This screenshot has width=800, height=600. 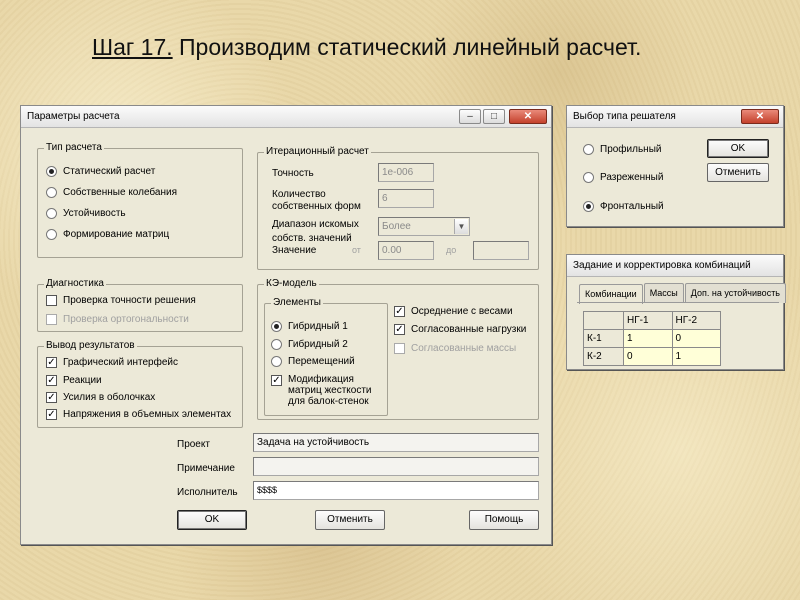 I want to click on check-consistent-loads-label: Согласованные нагрузки, so click(x=469, y=329).